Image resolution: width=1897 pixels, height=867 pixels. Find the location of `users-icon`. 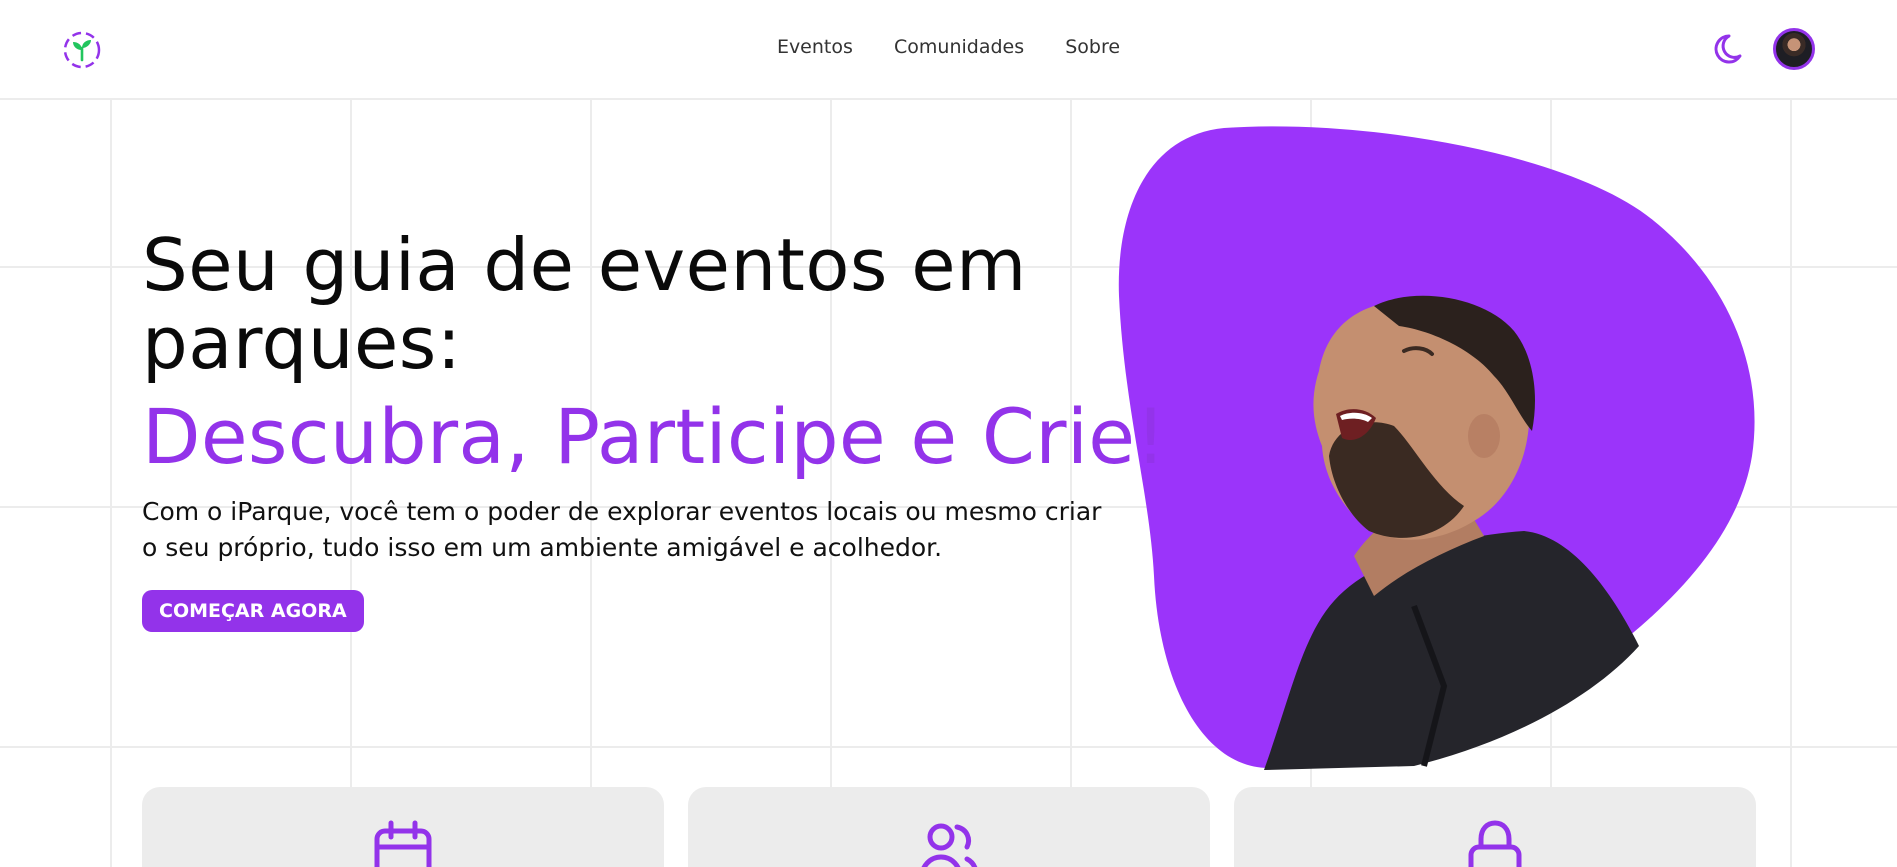

users-icon is located at coordinates (949, 845).